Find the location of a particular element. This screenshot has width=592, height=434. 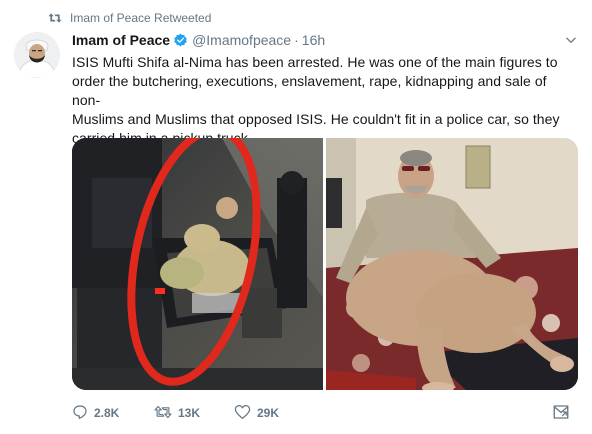

direct-message-icon is located at coordinates (561, 414).